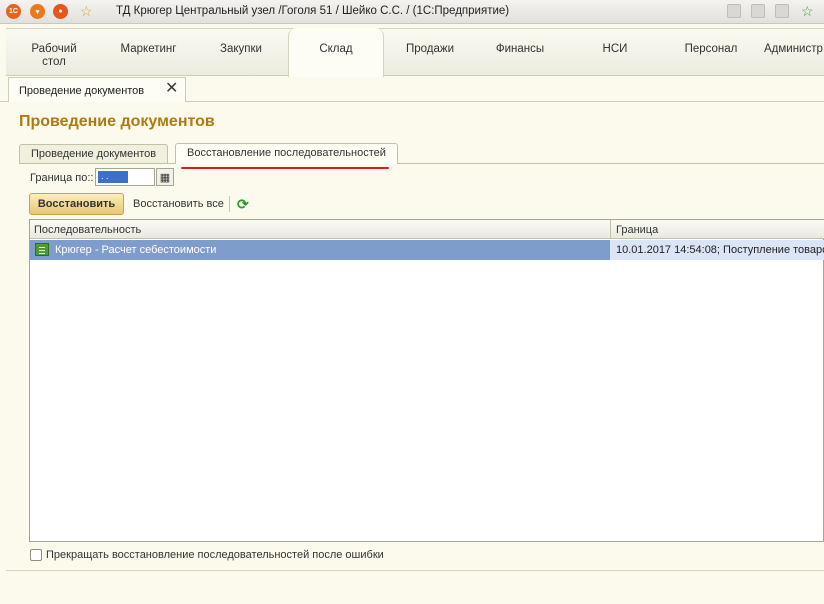 The image size is (824, 604). Describe the element at coordinates (148, 49) in the screenshot. I see `section-label: Маркетинг` at that location.